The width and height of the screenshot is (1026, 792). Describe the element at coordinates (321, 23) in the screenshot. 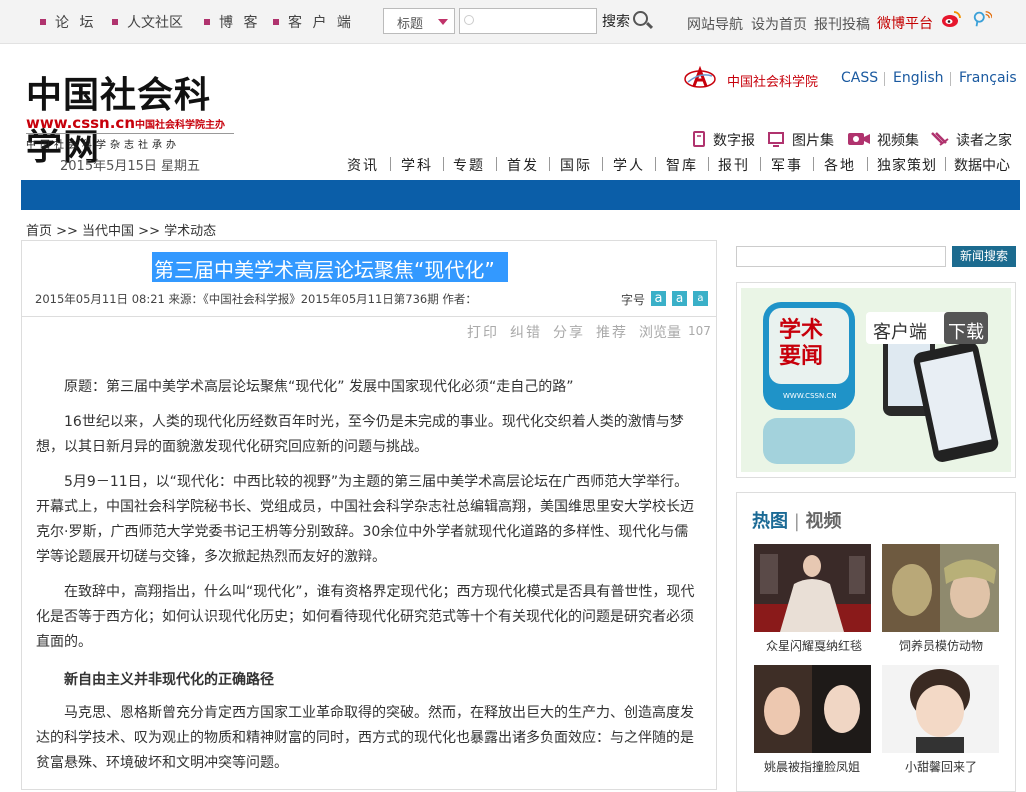

I see `nav-link-label: 客 户 端` at that location.